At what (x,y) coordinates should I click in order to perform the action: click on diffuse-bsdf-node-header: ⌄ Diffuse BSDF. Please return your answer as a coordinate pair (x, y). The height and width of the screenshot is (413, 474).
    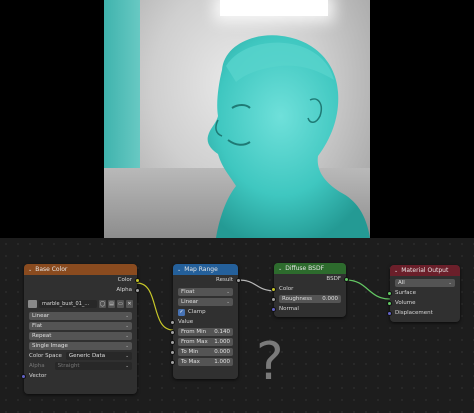
    Looking at the image, I should click on (310, 268).